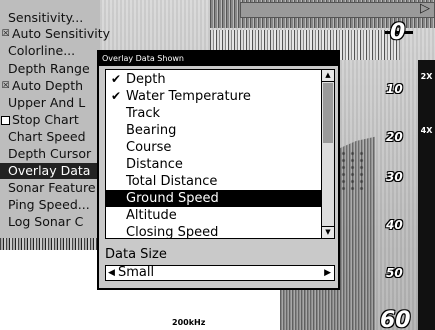 Image resolution: width=435 pixels, height=330 pixels. I want to click on list-item-label: Distance, so click(154, 164).